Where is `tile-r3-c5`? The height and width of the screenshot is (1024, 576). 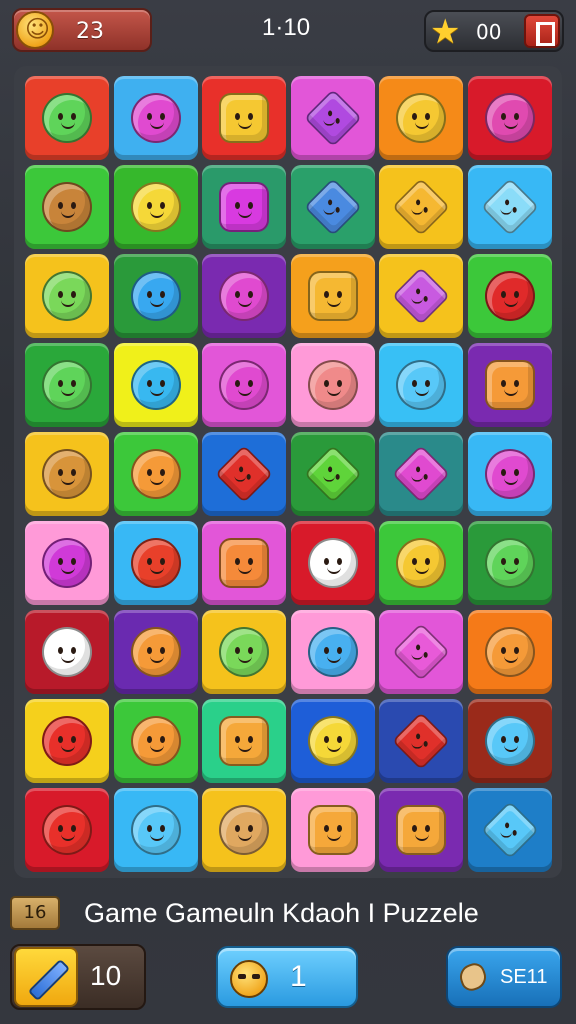 tile-r3-c5 is located at coordinates (421, 296).